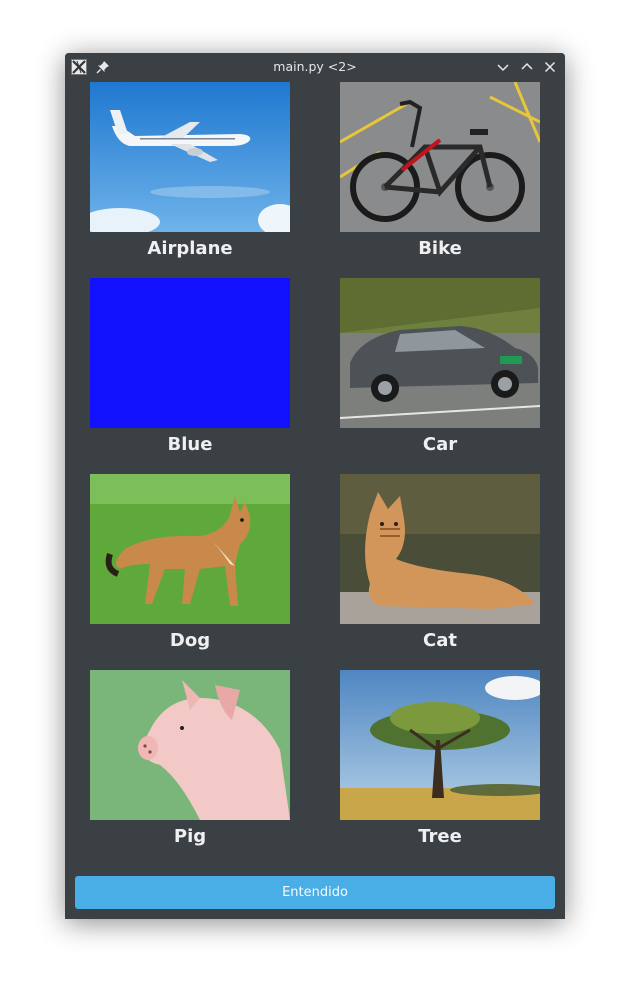 The image size is (630, 996). What do you see at coordinates (190, 353) in the screenshot?
I see `blue-swatch-image` at bounding box center [190, 353].